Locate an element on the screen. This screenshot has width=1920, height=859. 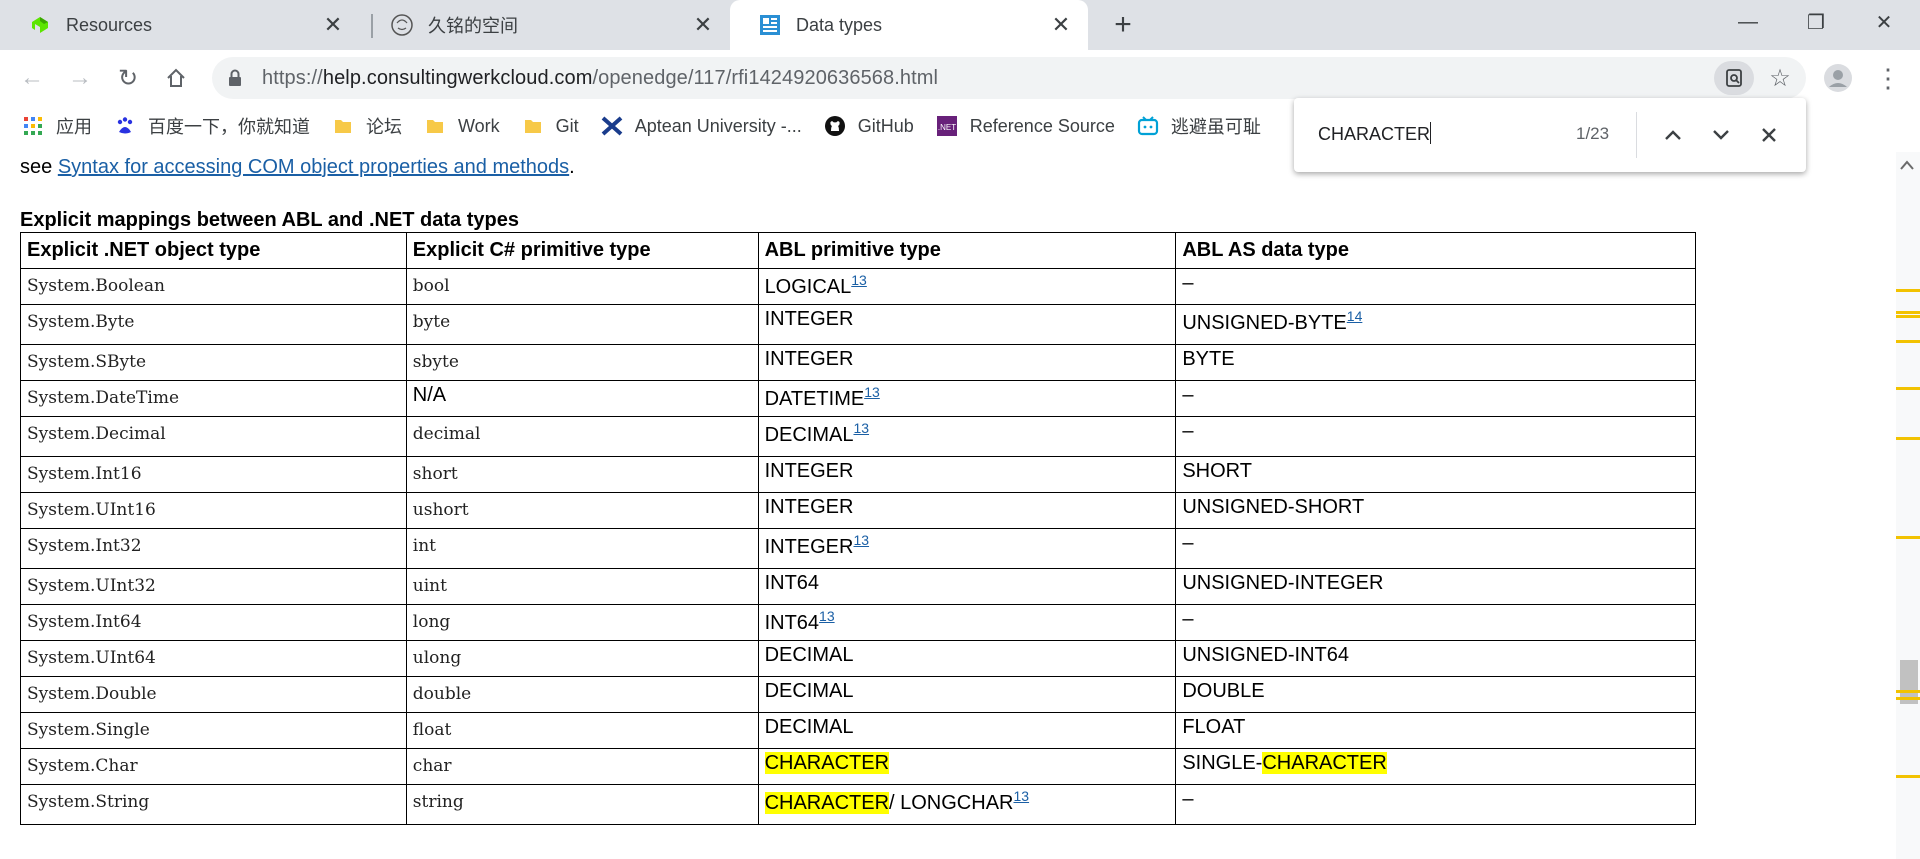
find-in-page-indicator is located at coordinates (1734, 78).